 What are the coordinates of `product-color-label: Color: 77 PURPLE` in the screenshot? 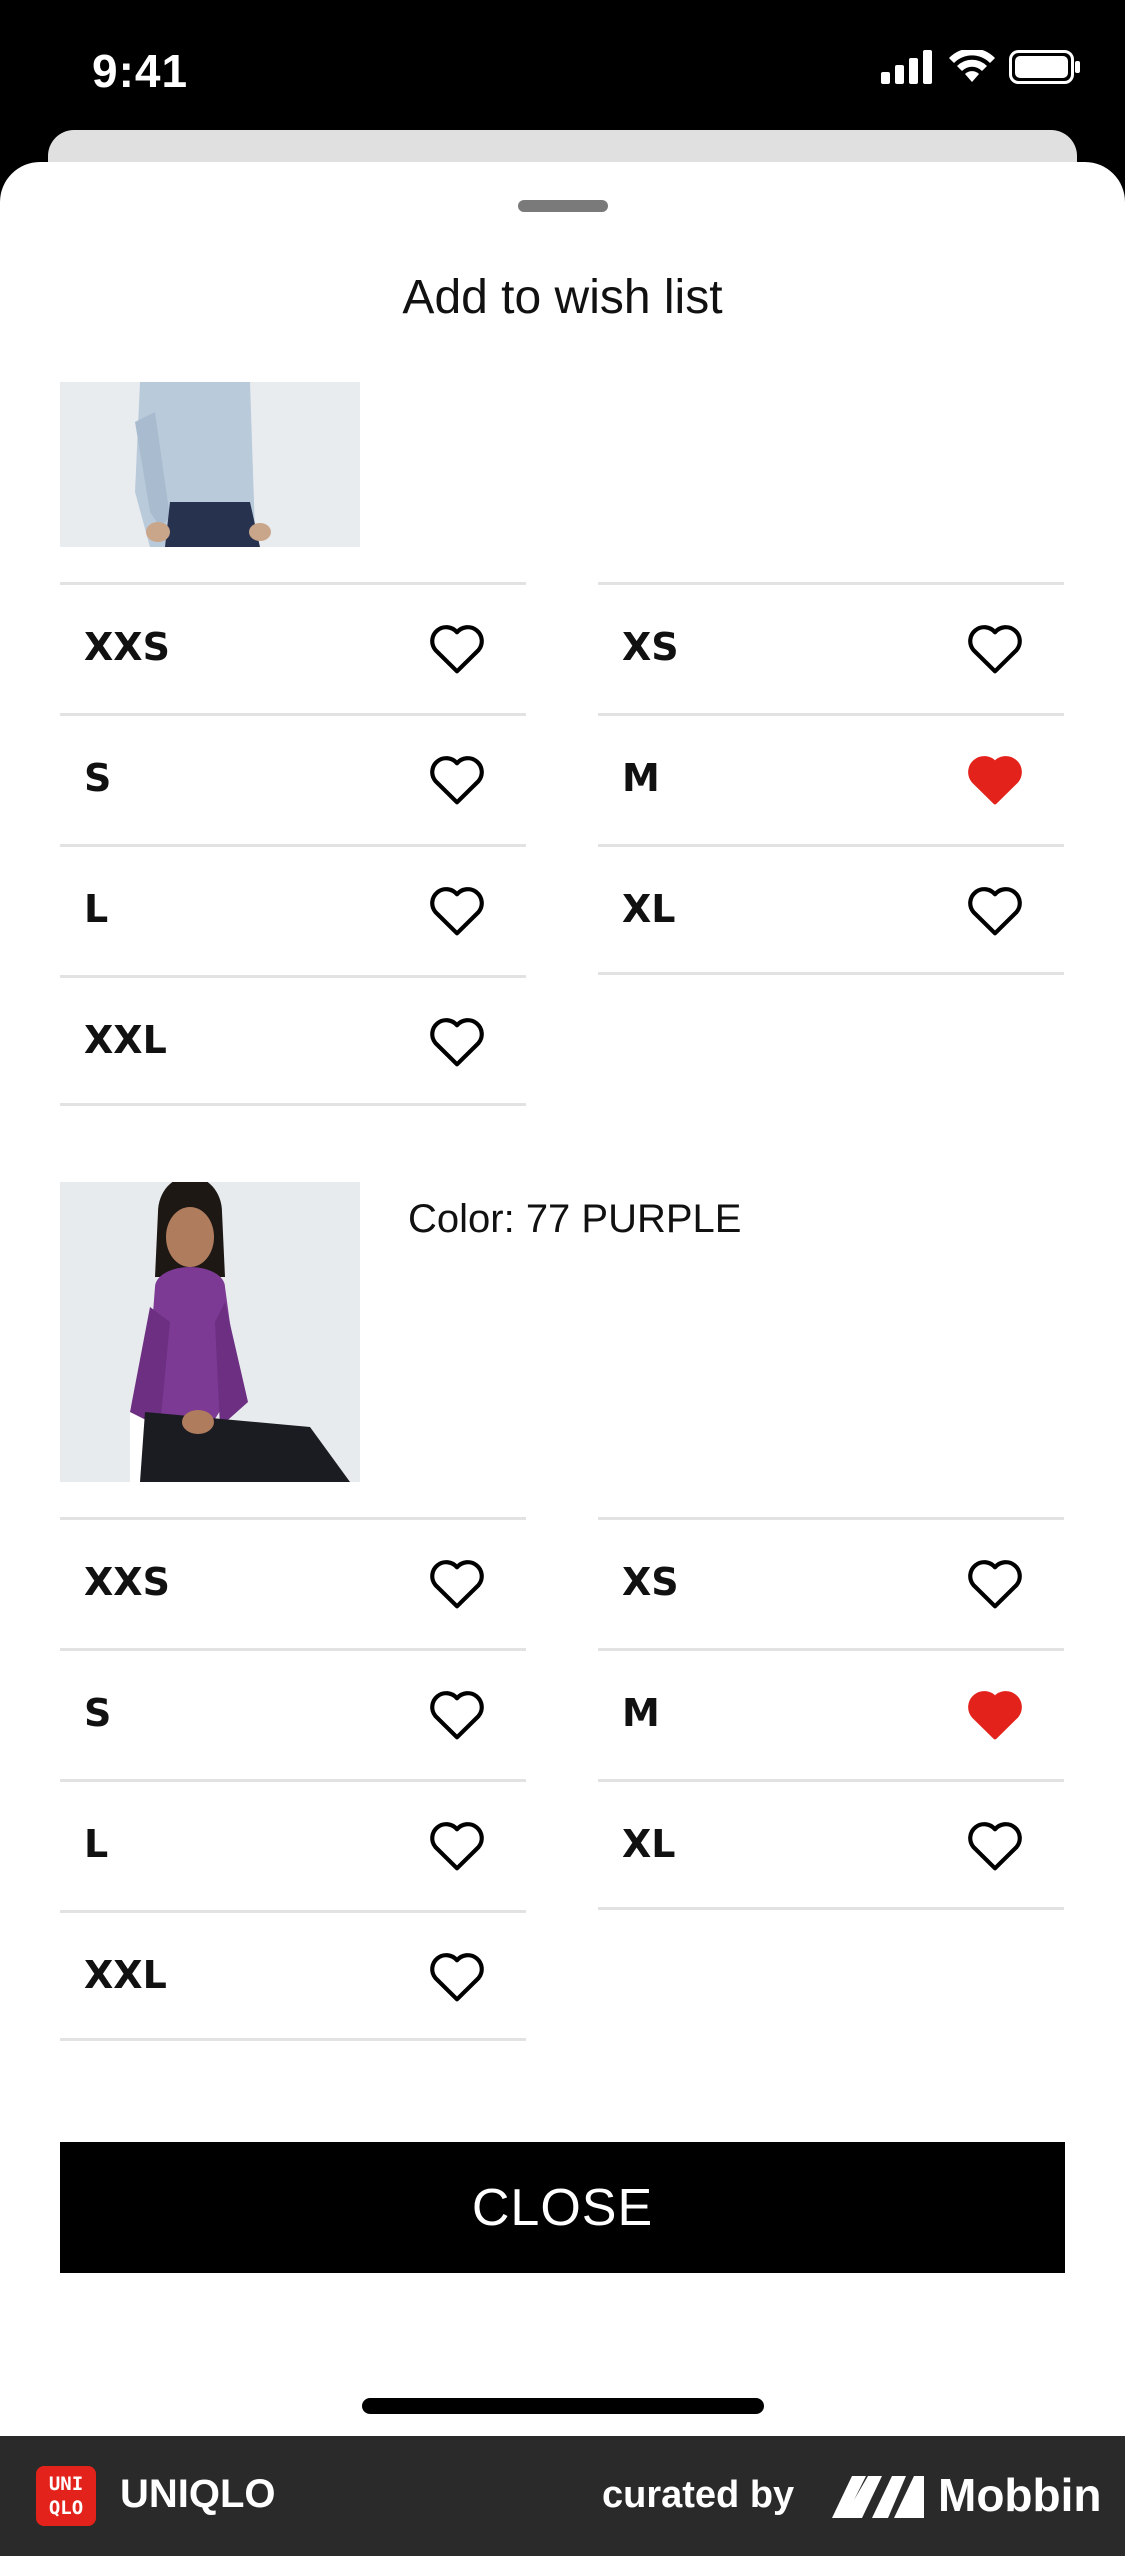 It's located at (575, 1219).